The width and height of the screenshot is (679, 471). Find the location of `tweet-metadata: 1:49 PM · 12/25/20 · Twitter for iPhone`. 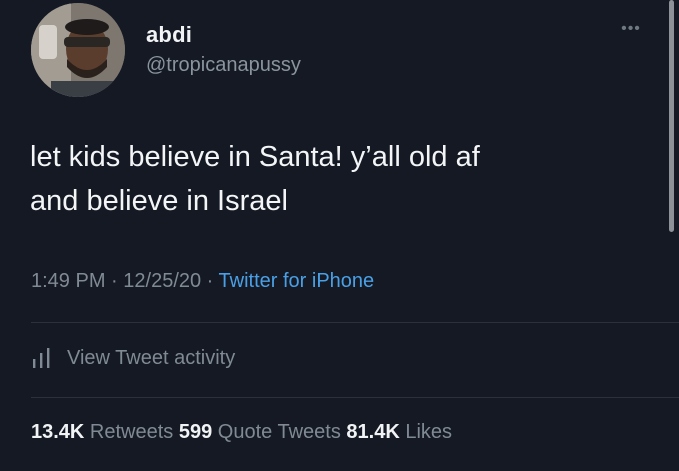

tweet-metadata: 1:49 PM · 12/25/20 · Twitter for iPhone is located at coordinates (202, 281).